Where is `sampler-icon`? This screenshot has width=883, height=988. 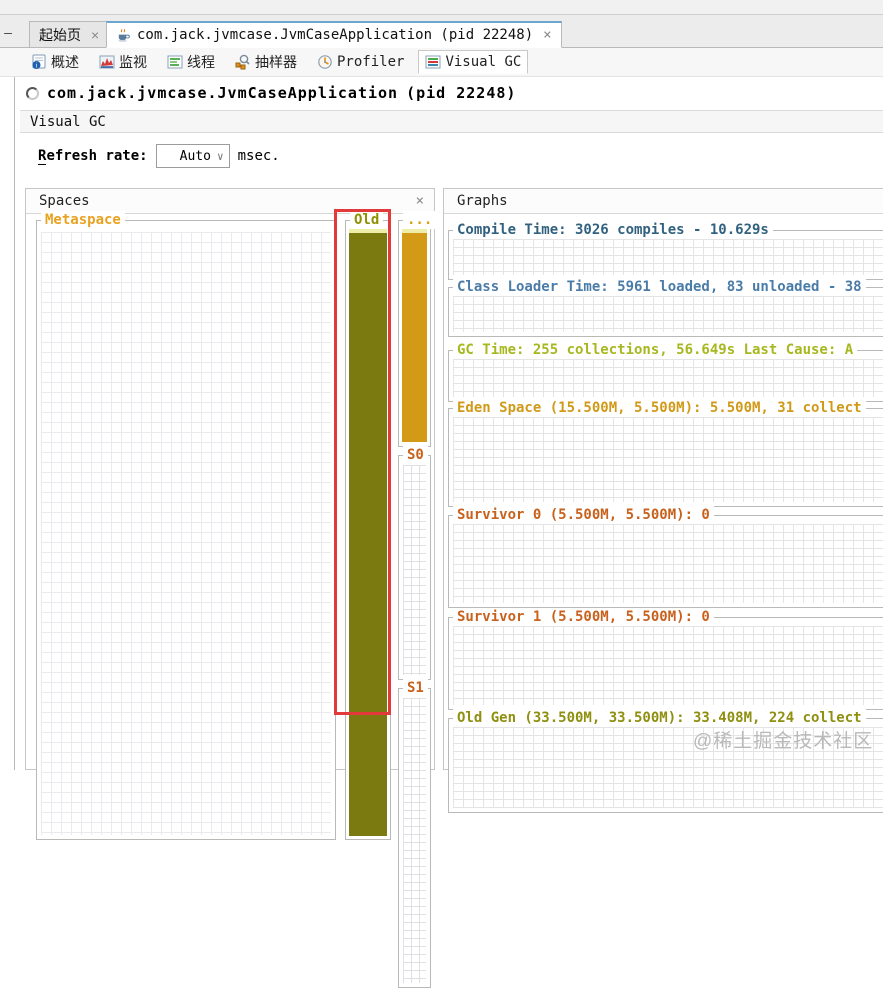
sampler-icon is located at coordinates (243, 62).